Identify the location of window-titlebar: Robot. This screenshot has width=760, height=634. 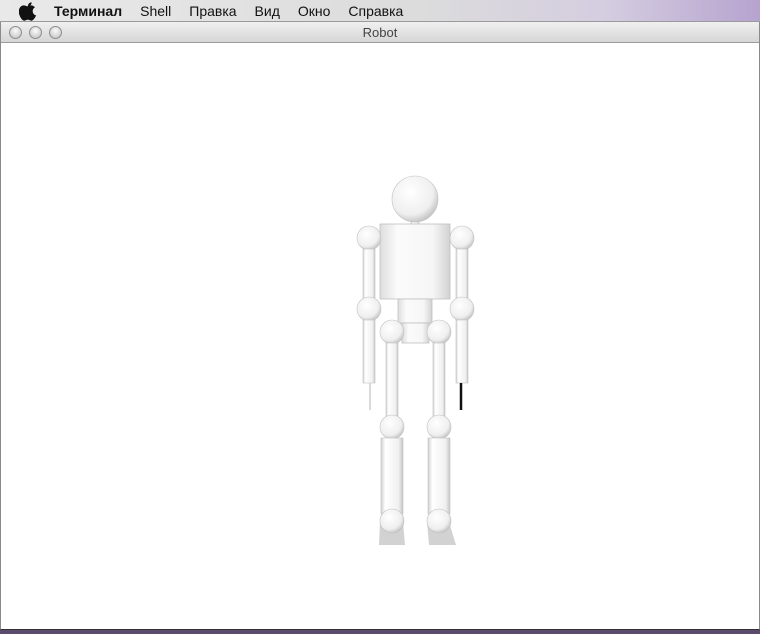
(380, 32).